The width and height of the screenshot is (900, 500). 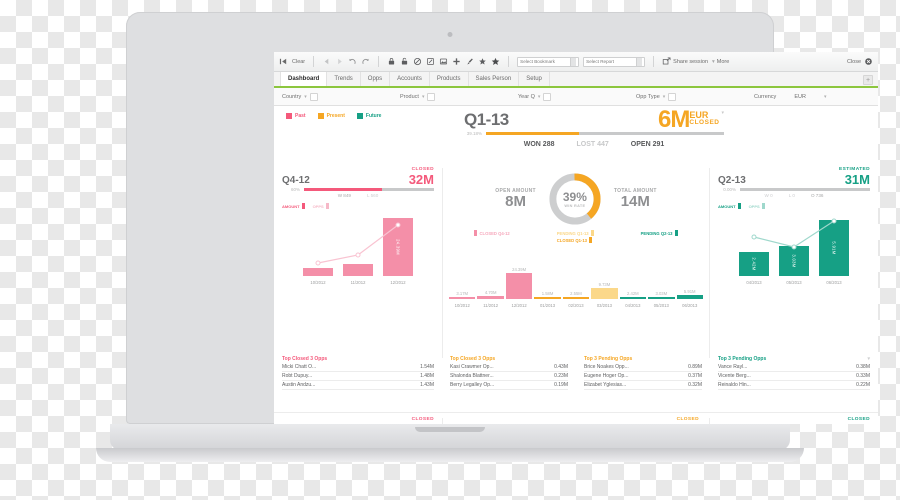 What do you see at coordinates (379, 61) in the screenshot?
I see `toolbar-separator` at bounding box center [379, 61].